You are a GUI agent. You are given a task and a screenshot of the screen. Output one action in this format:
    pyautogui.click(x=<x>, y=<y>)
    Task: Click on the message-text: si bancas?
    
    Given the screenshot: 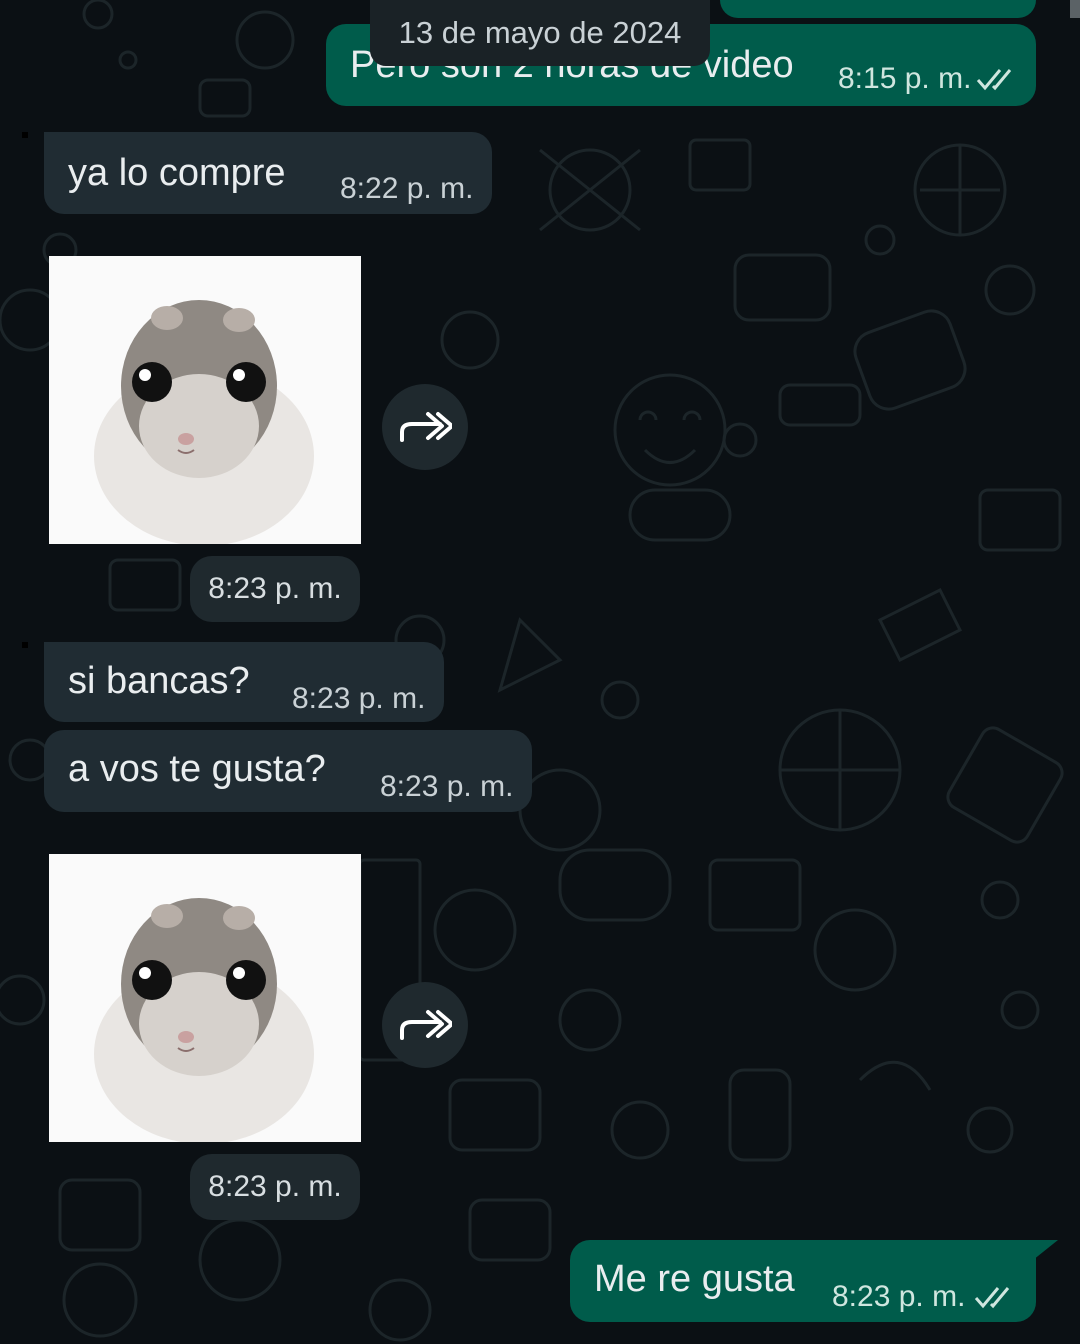 What is the action you would take?
    pyautogui.click(x=159, y=681)
    